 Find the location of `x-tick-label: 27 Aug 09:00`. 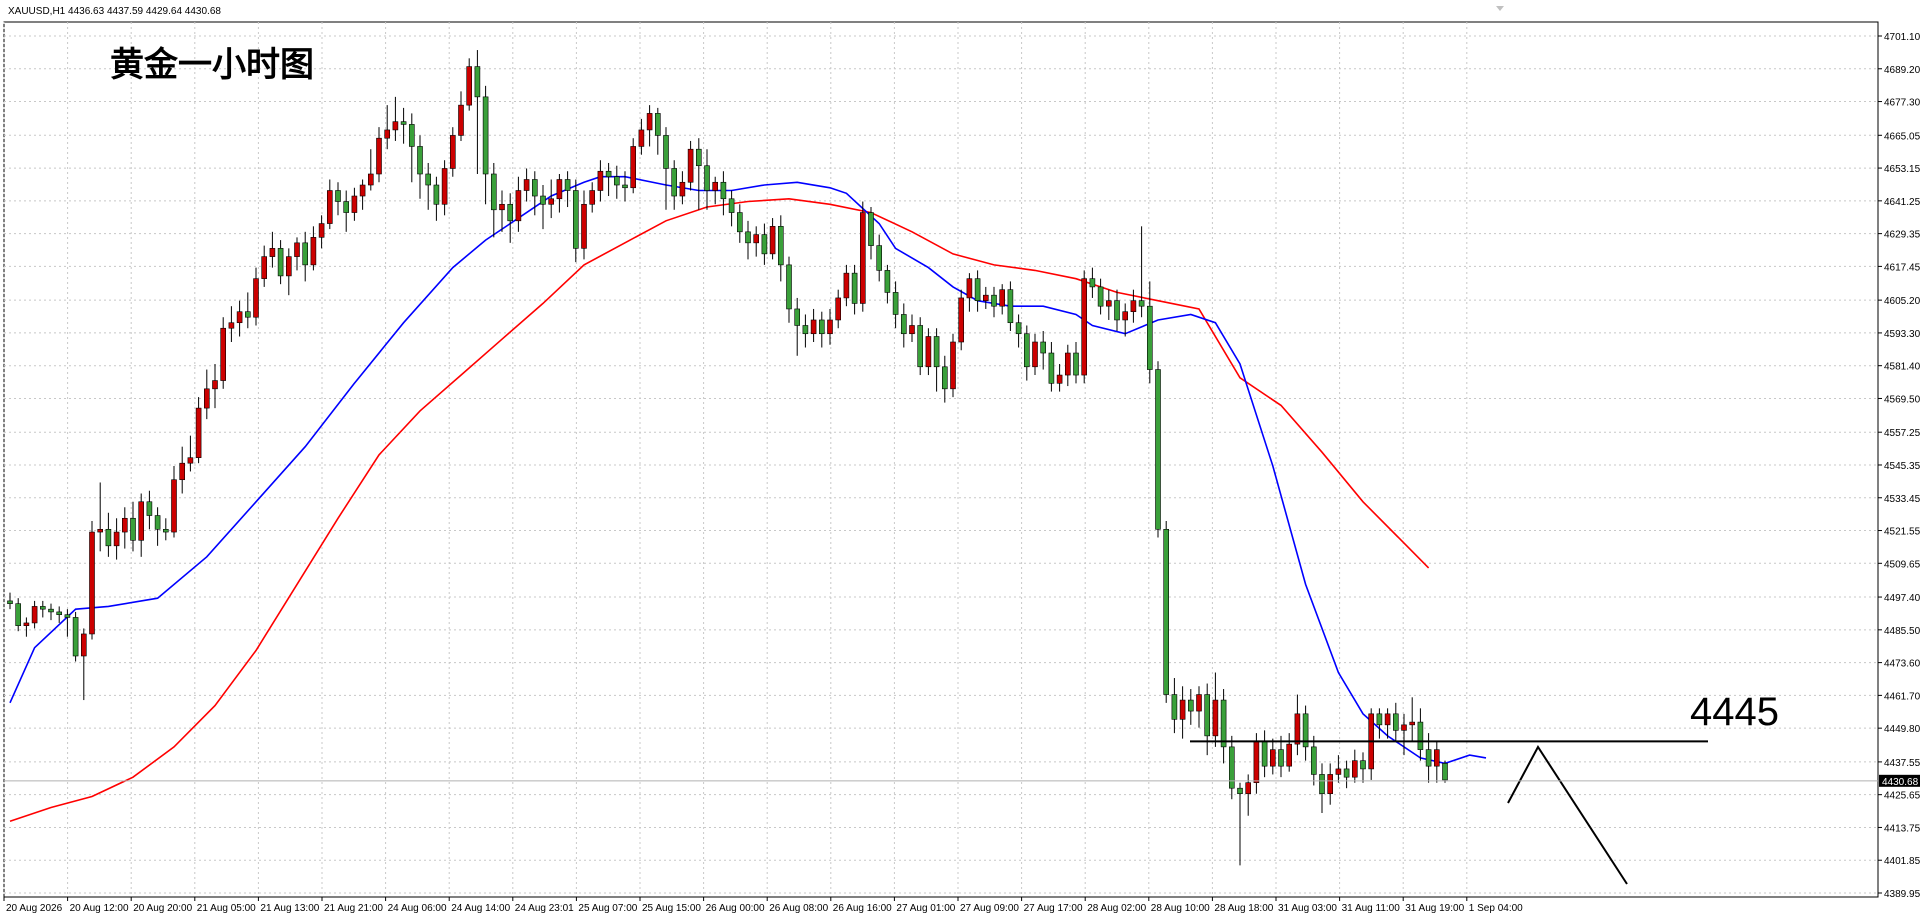

x-tick-label: 27 Aug 09:00 is located at coordinates (989, 908).